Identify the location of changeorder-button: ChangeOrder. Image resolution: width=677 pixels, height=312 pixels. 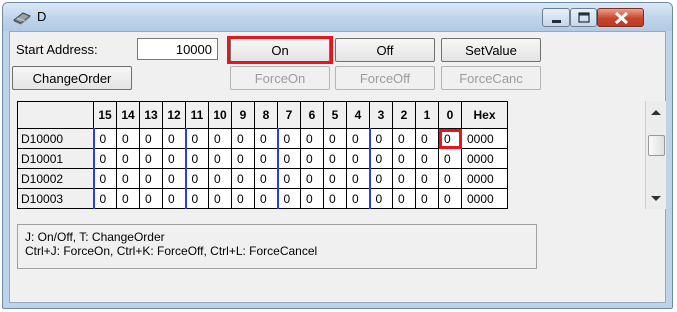
(72, 78).